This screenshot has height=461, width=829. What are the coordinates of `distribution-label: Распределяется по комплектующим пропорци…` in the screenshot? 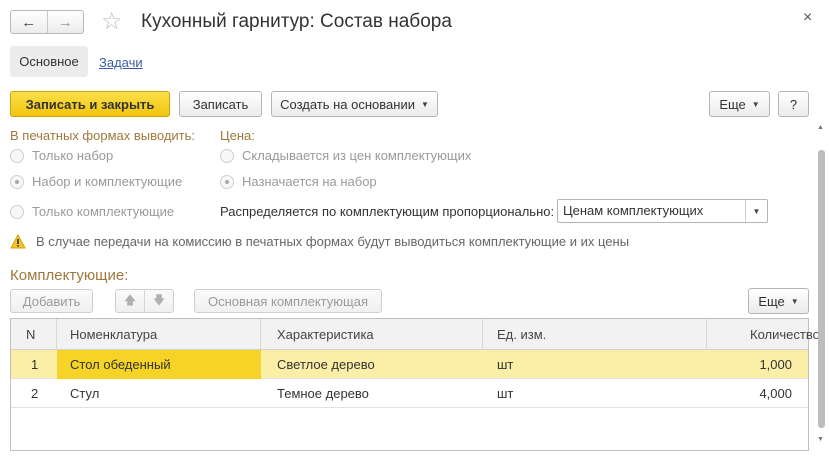 It's located at (387, 211).